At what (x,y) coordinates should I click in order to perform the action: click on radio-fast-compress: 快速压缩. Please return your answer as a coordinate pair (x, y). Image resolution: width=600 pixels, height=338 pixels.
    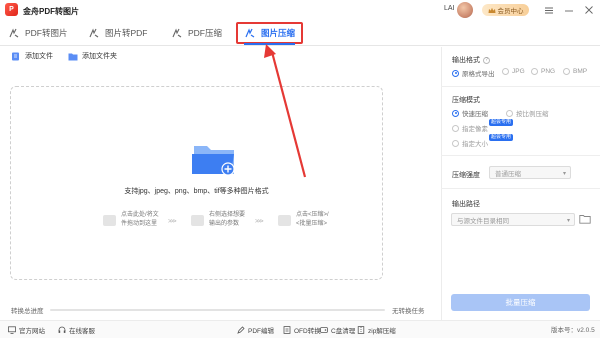
    Looking at the image, I should click on (470, 113).